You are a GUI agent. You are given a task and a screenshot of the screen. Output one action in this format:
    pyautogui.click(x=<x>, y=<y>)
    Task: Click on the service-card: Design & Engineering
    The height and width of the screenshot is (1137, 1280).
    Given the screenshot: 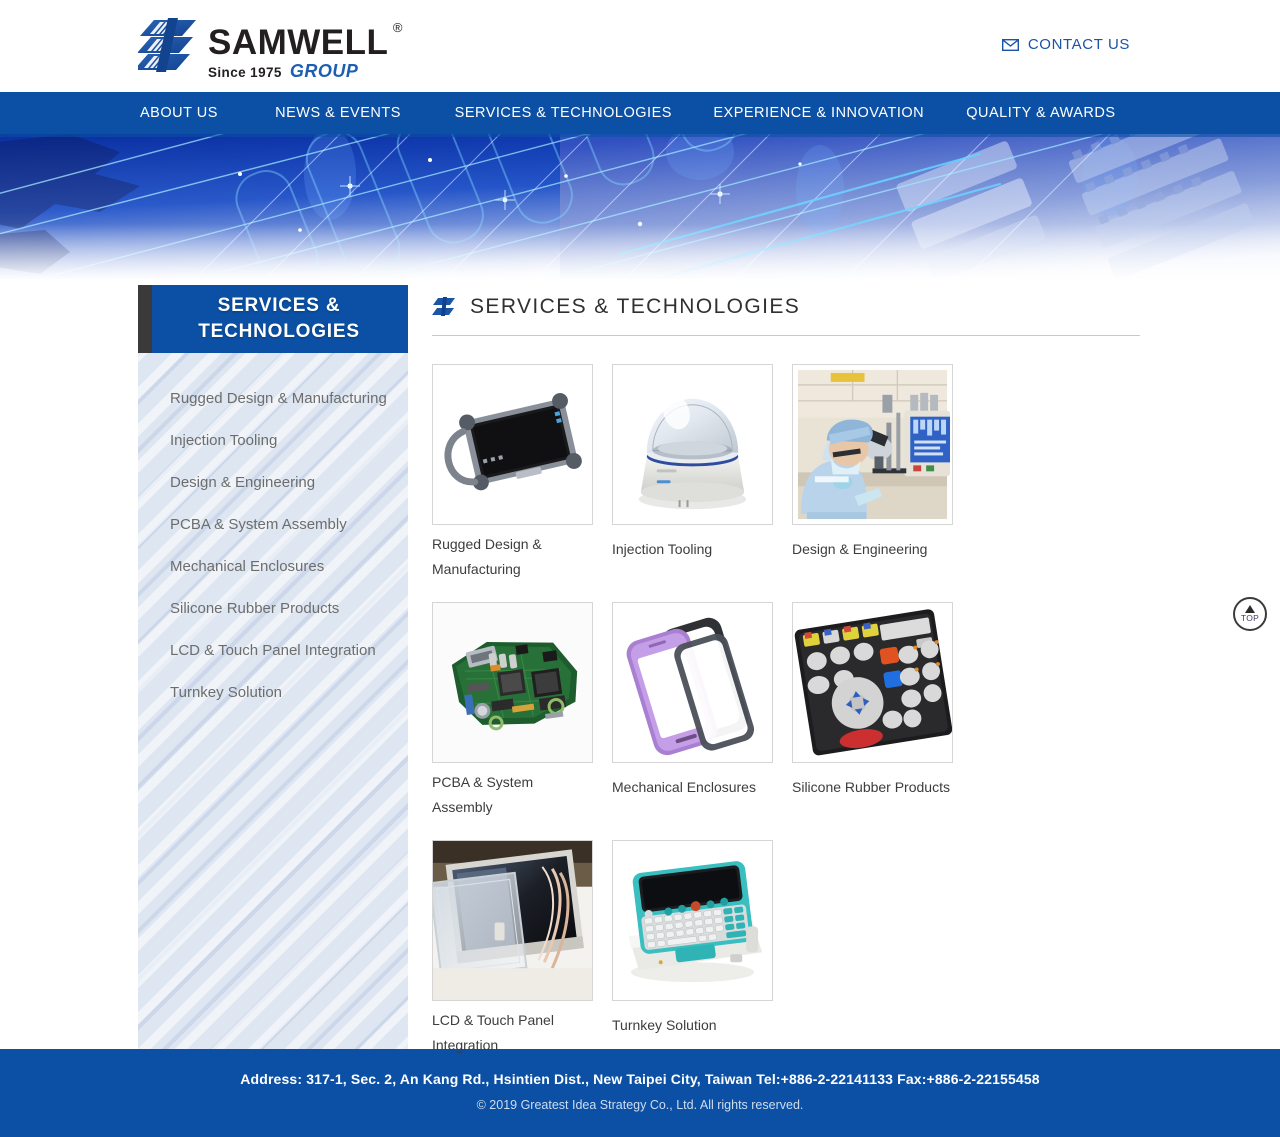 What is the action you would take?
    pyautogui.click(x=882, y=473)
    